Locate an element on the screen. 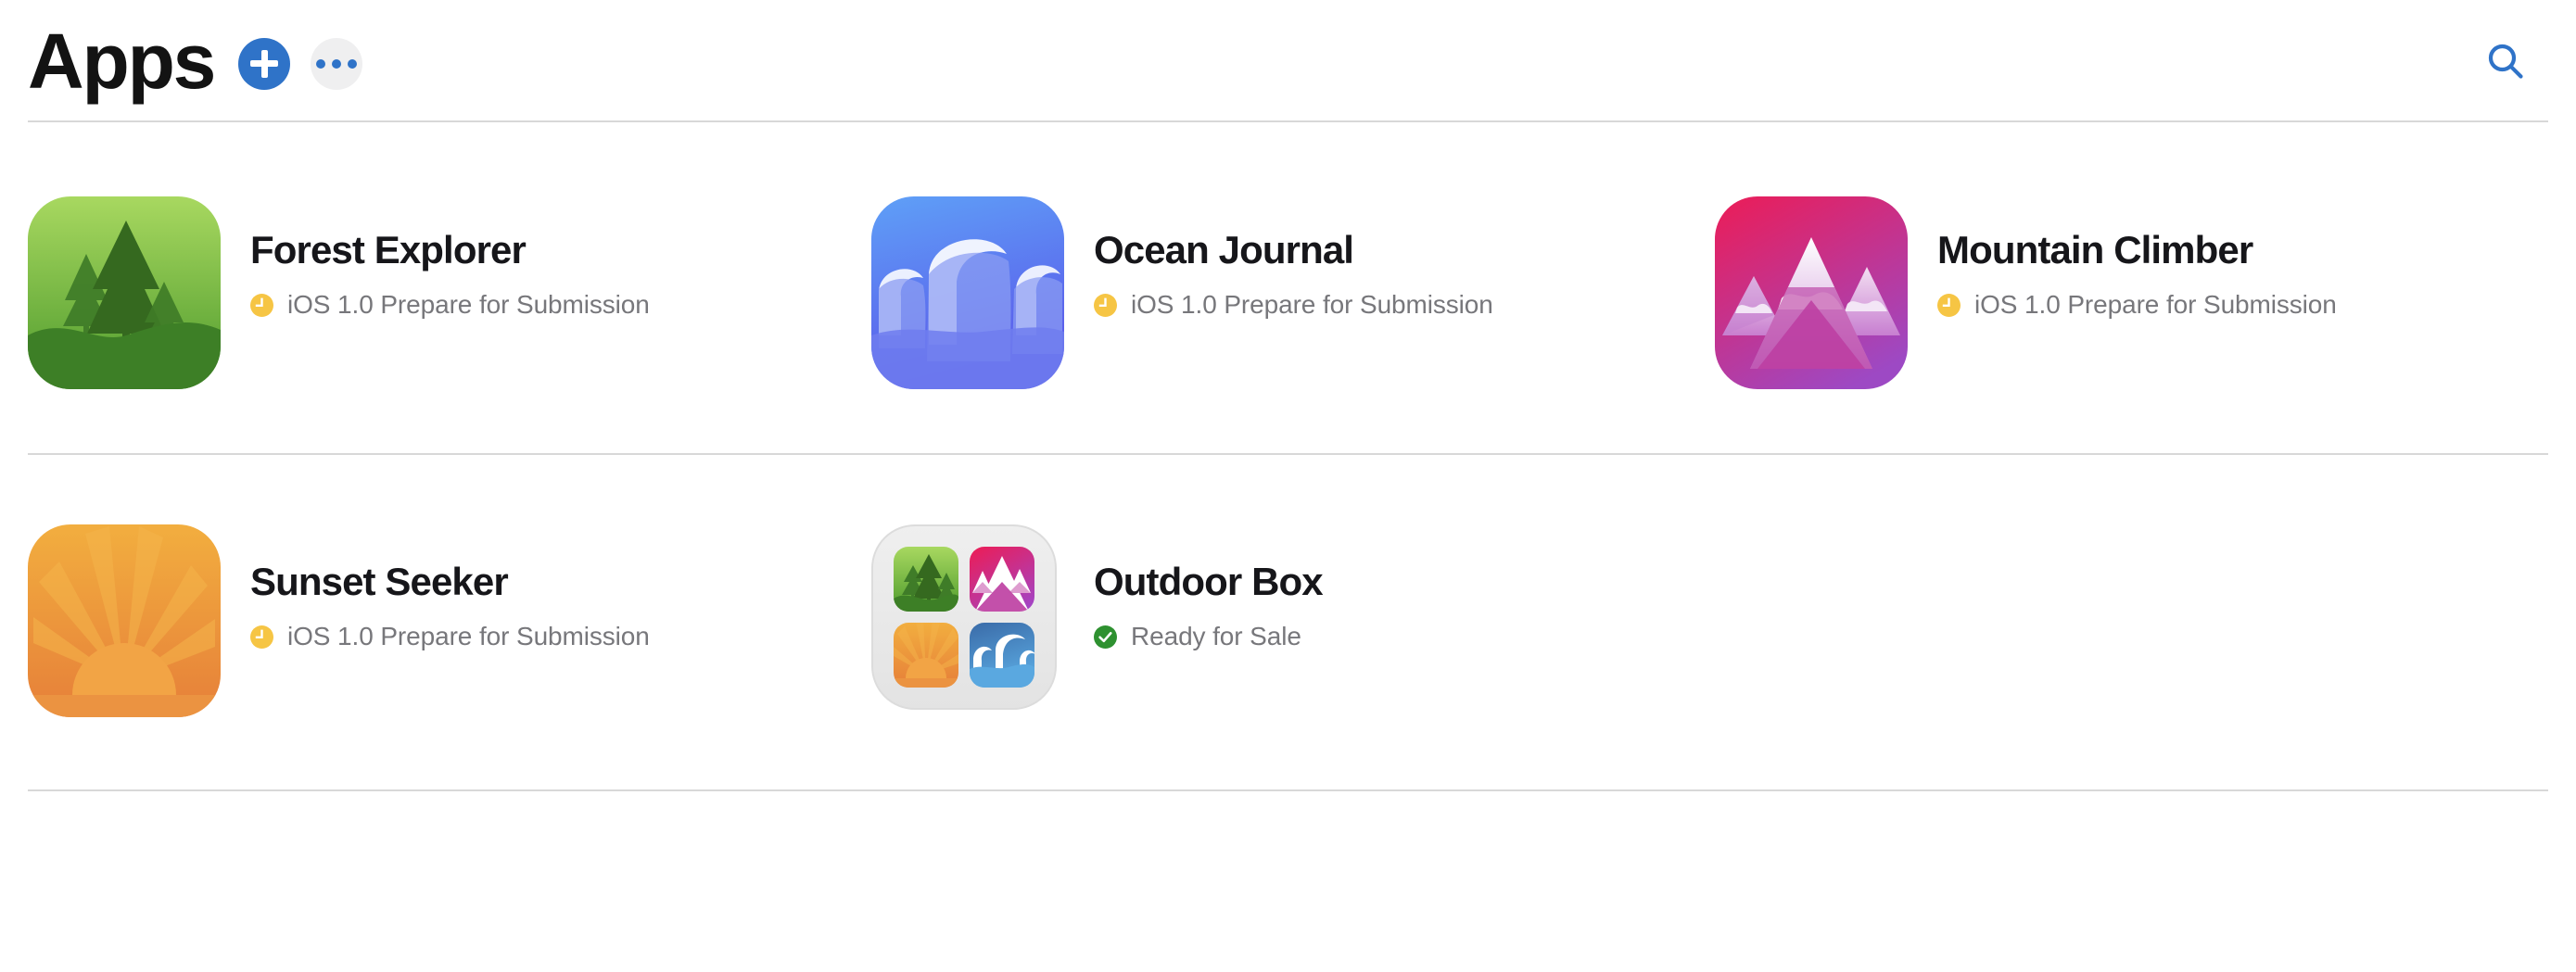  app-status: Ready for Sale is located at coordinates (1208, 637).